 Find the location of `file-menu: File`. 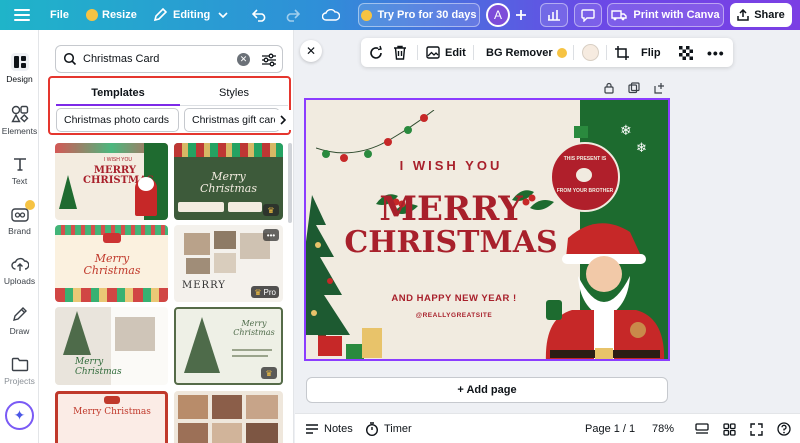

file-menu: File is located at coordinates (59, 15).